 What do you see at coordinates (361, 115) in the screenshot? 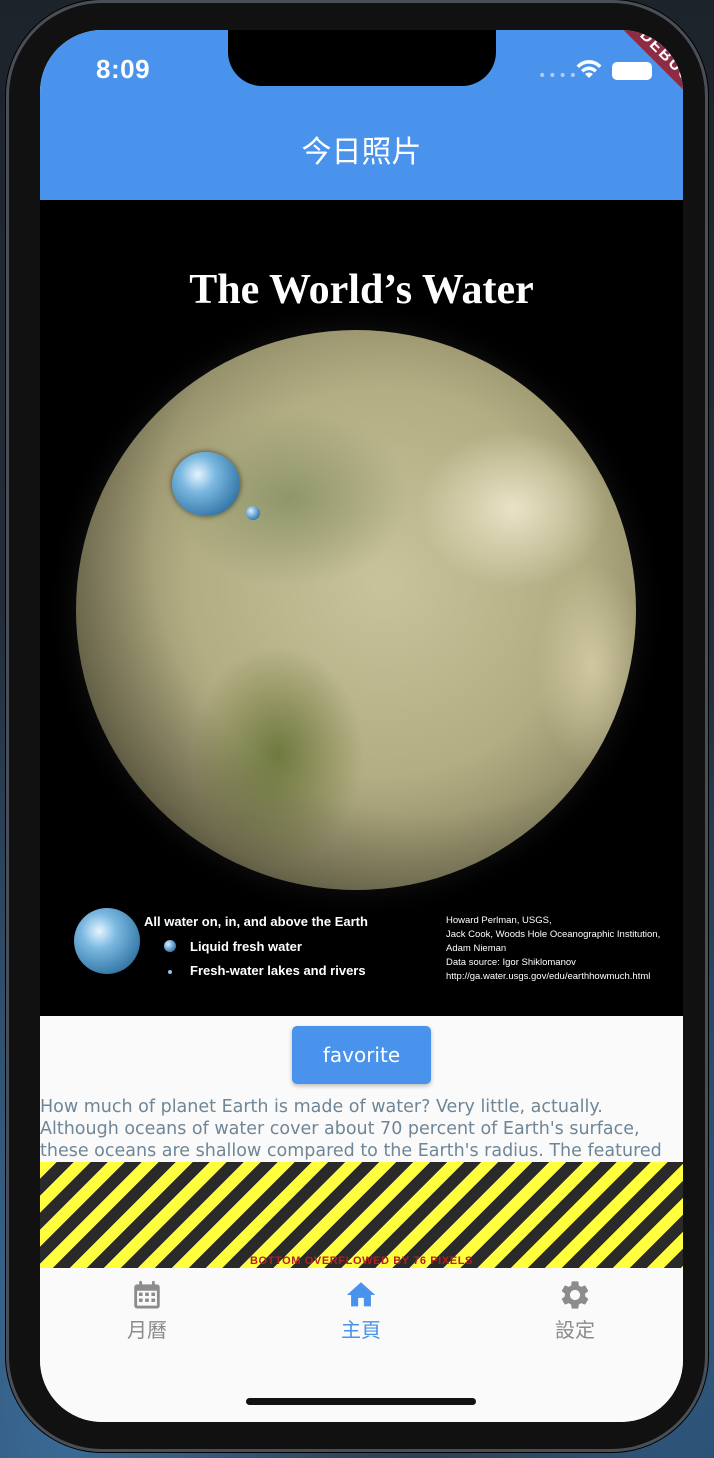
I see `app-bar: 8:09 •••• DEBUG 今日照片` at bounding box center [361, 115].